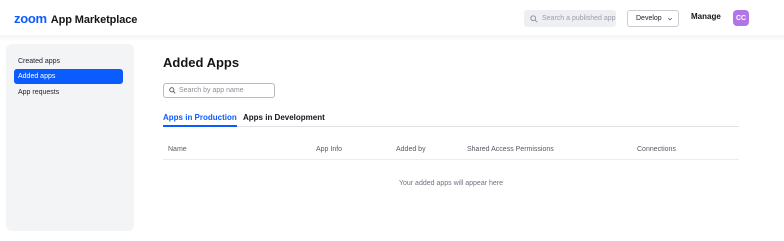 This screenshot has height=241, width=784. I want to click on app-marketplace-title: App Marketplace, so click(94, 20).